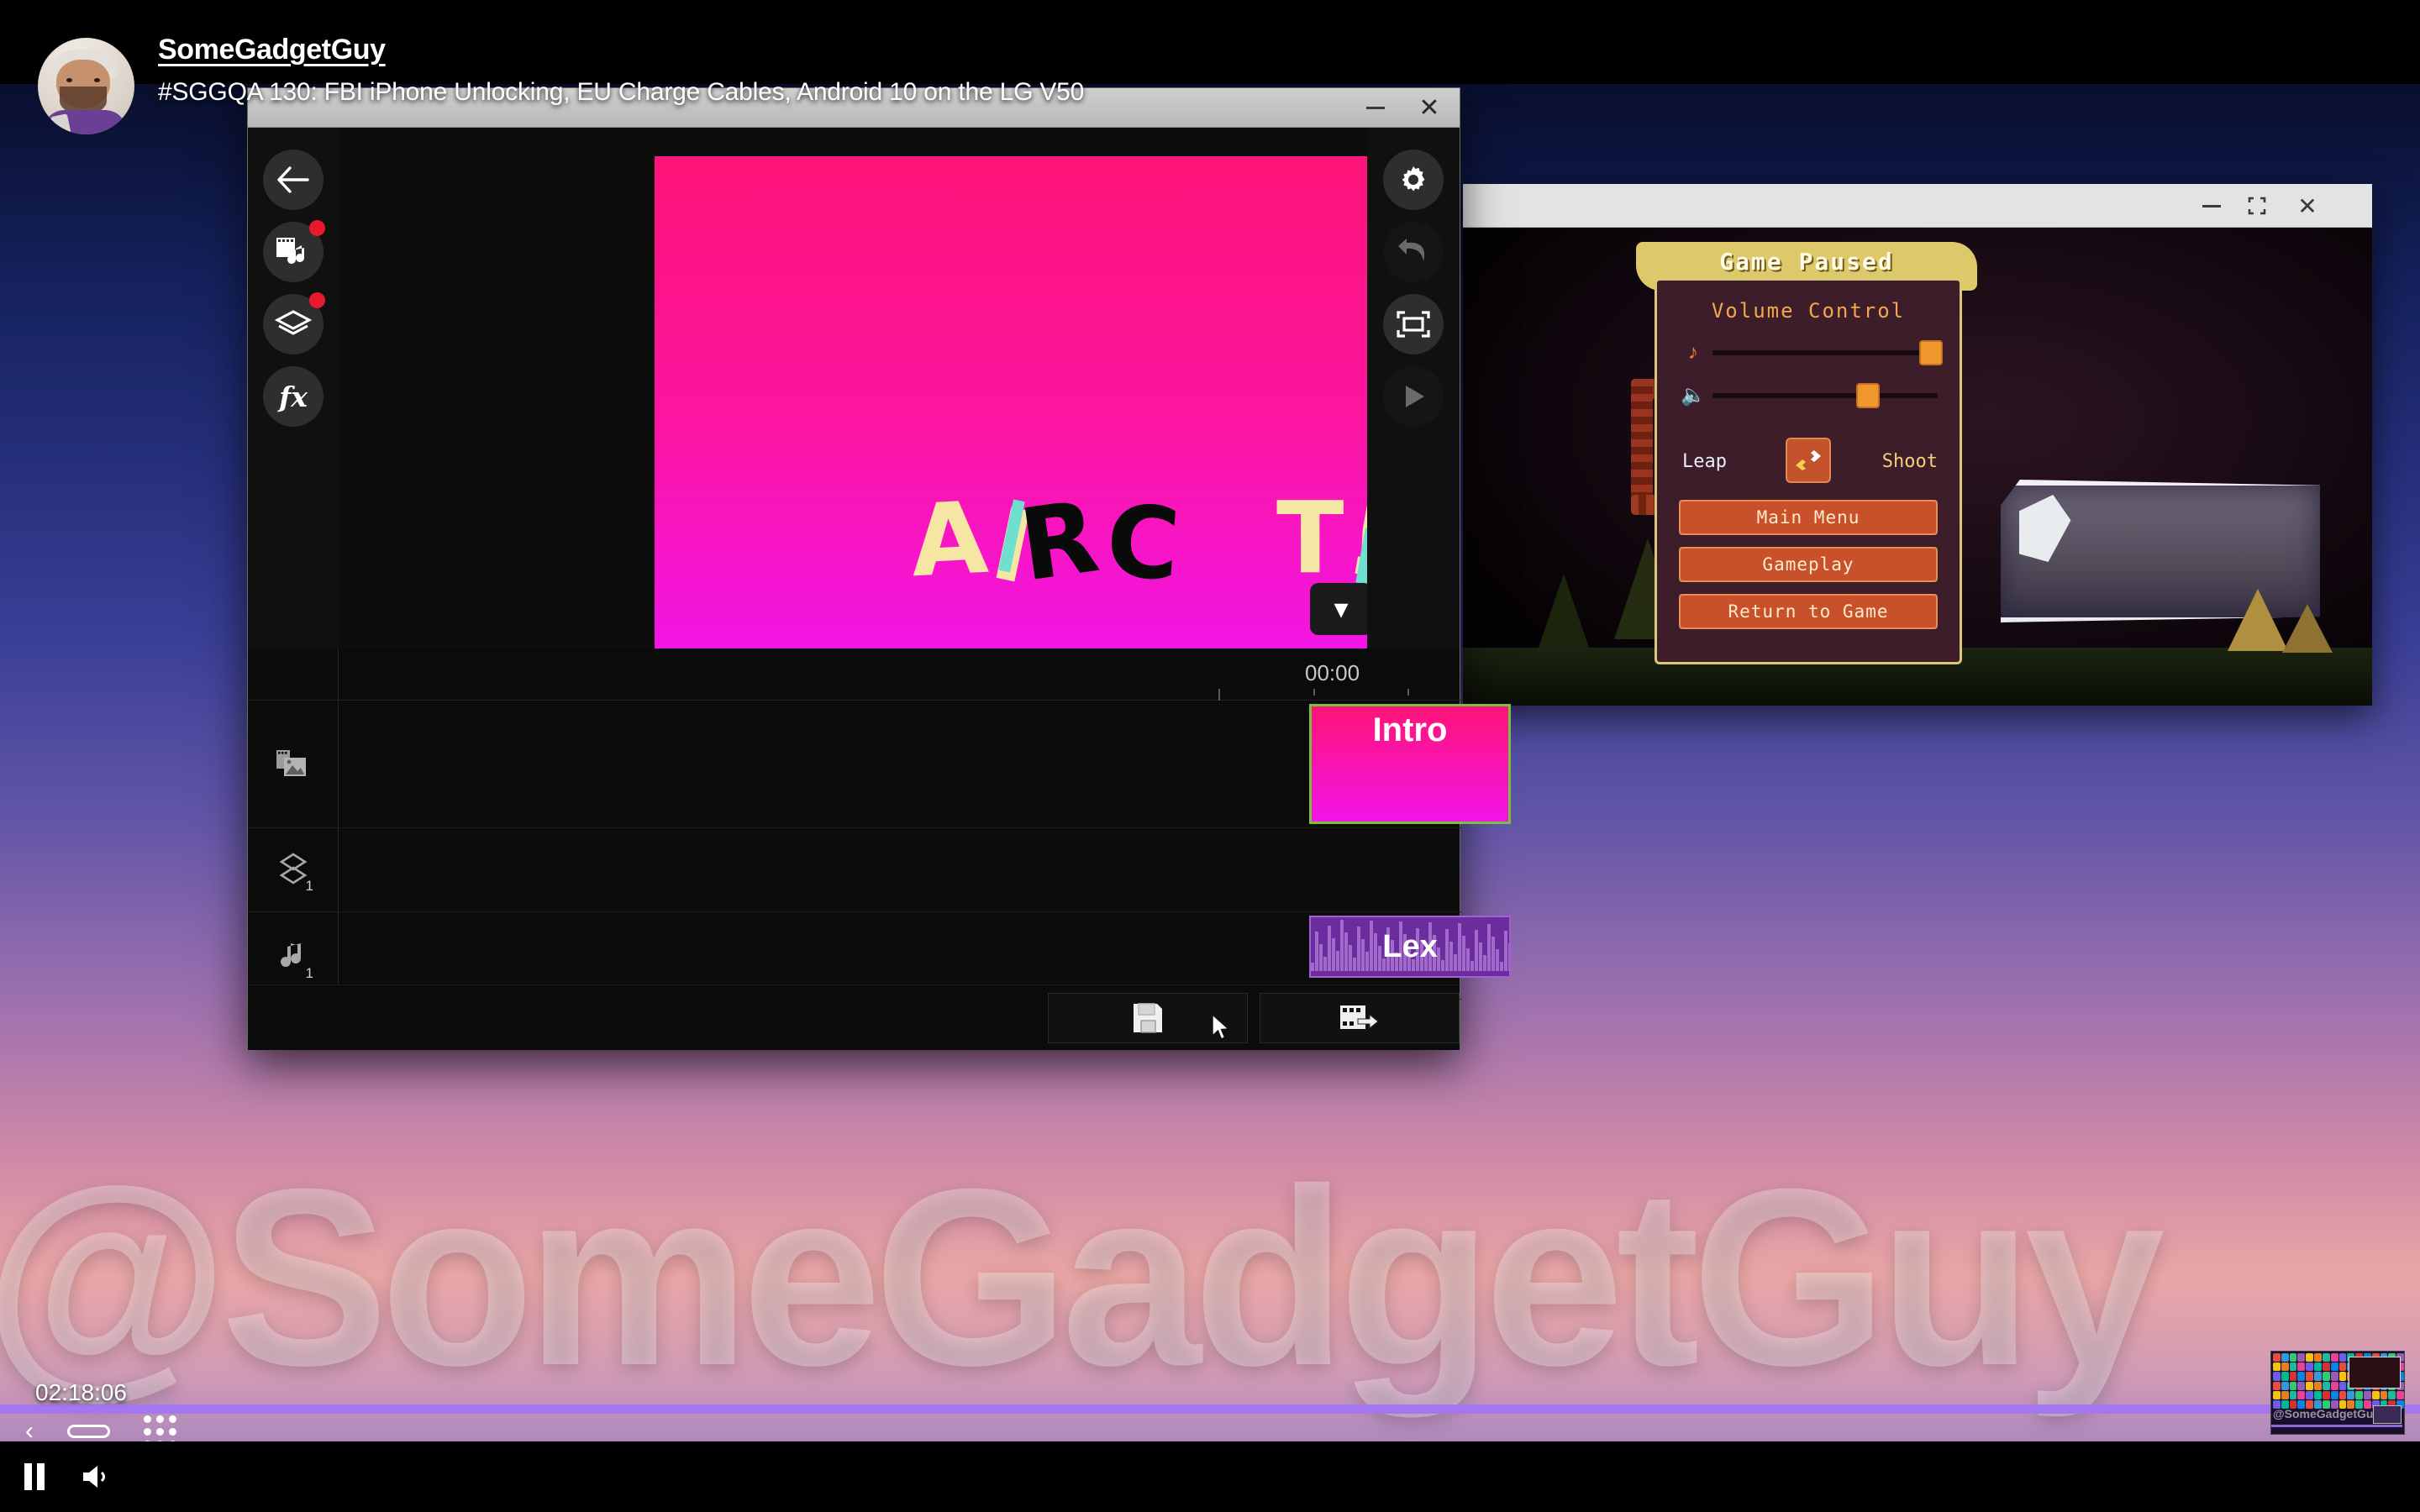  I want to click on gear-icon, so click(1413, 179).